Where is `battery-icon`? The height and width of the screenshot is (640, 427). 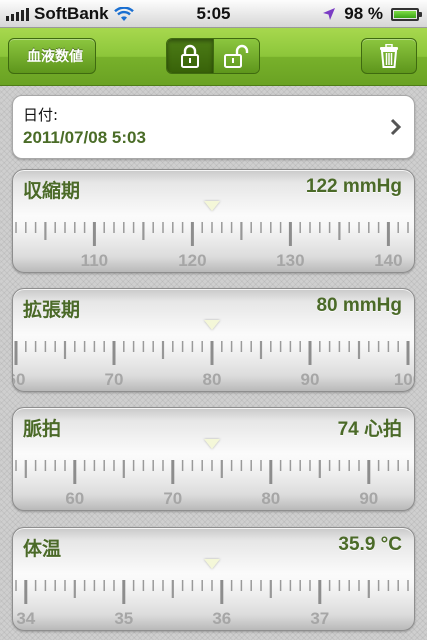
battery-icon is located at coordinates (406, 14).